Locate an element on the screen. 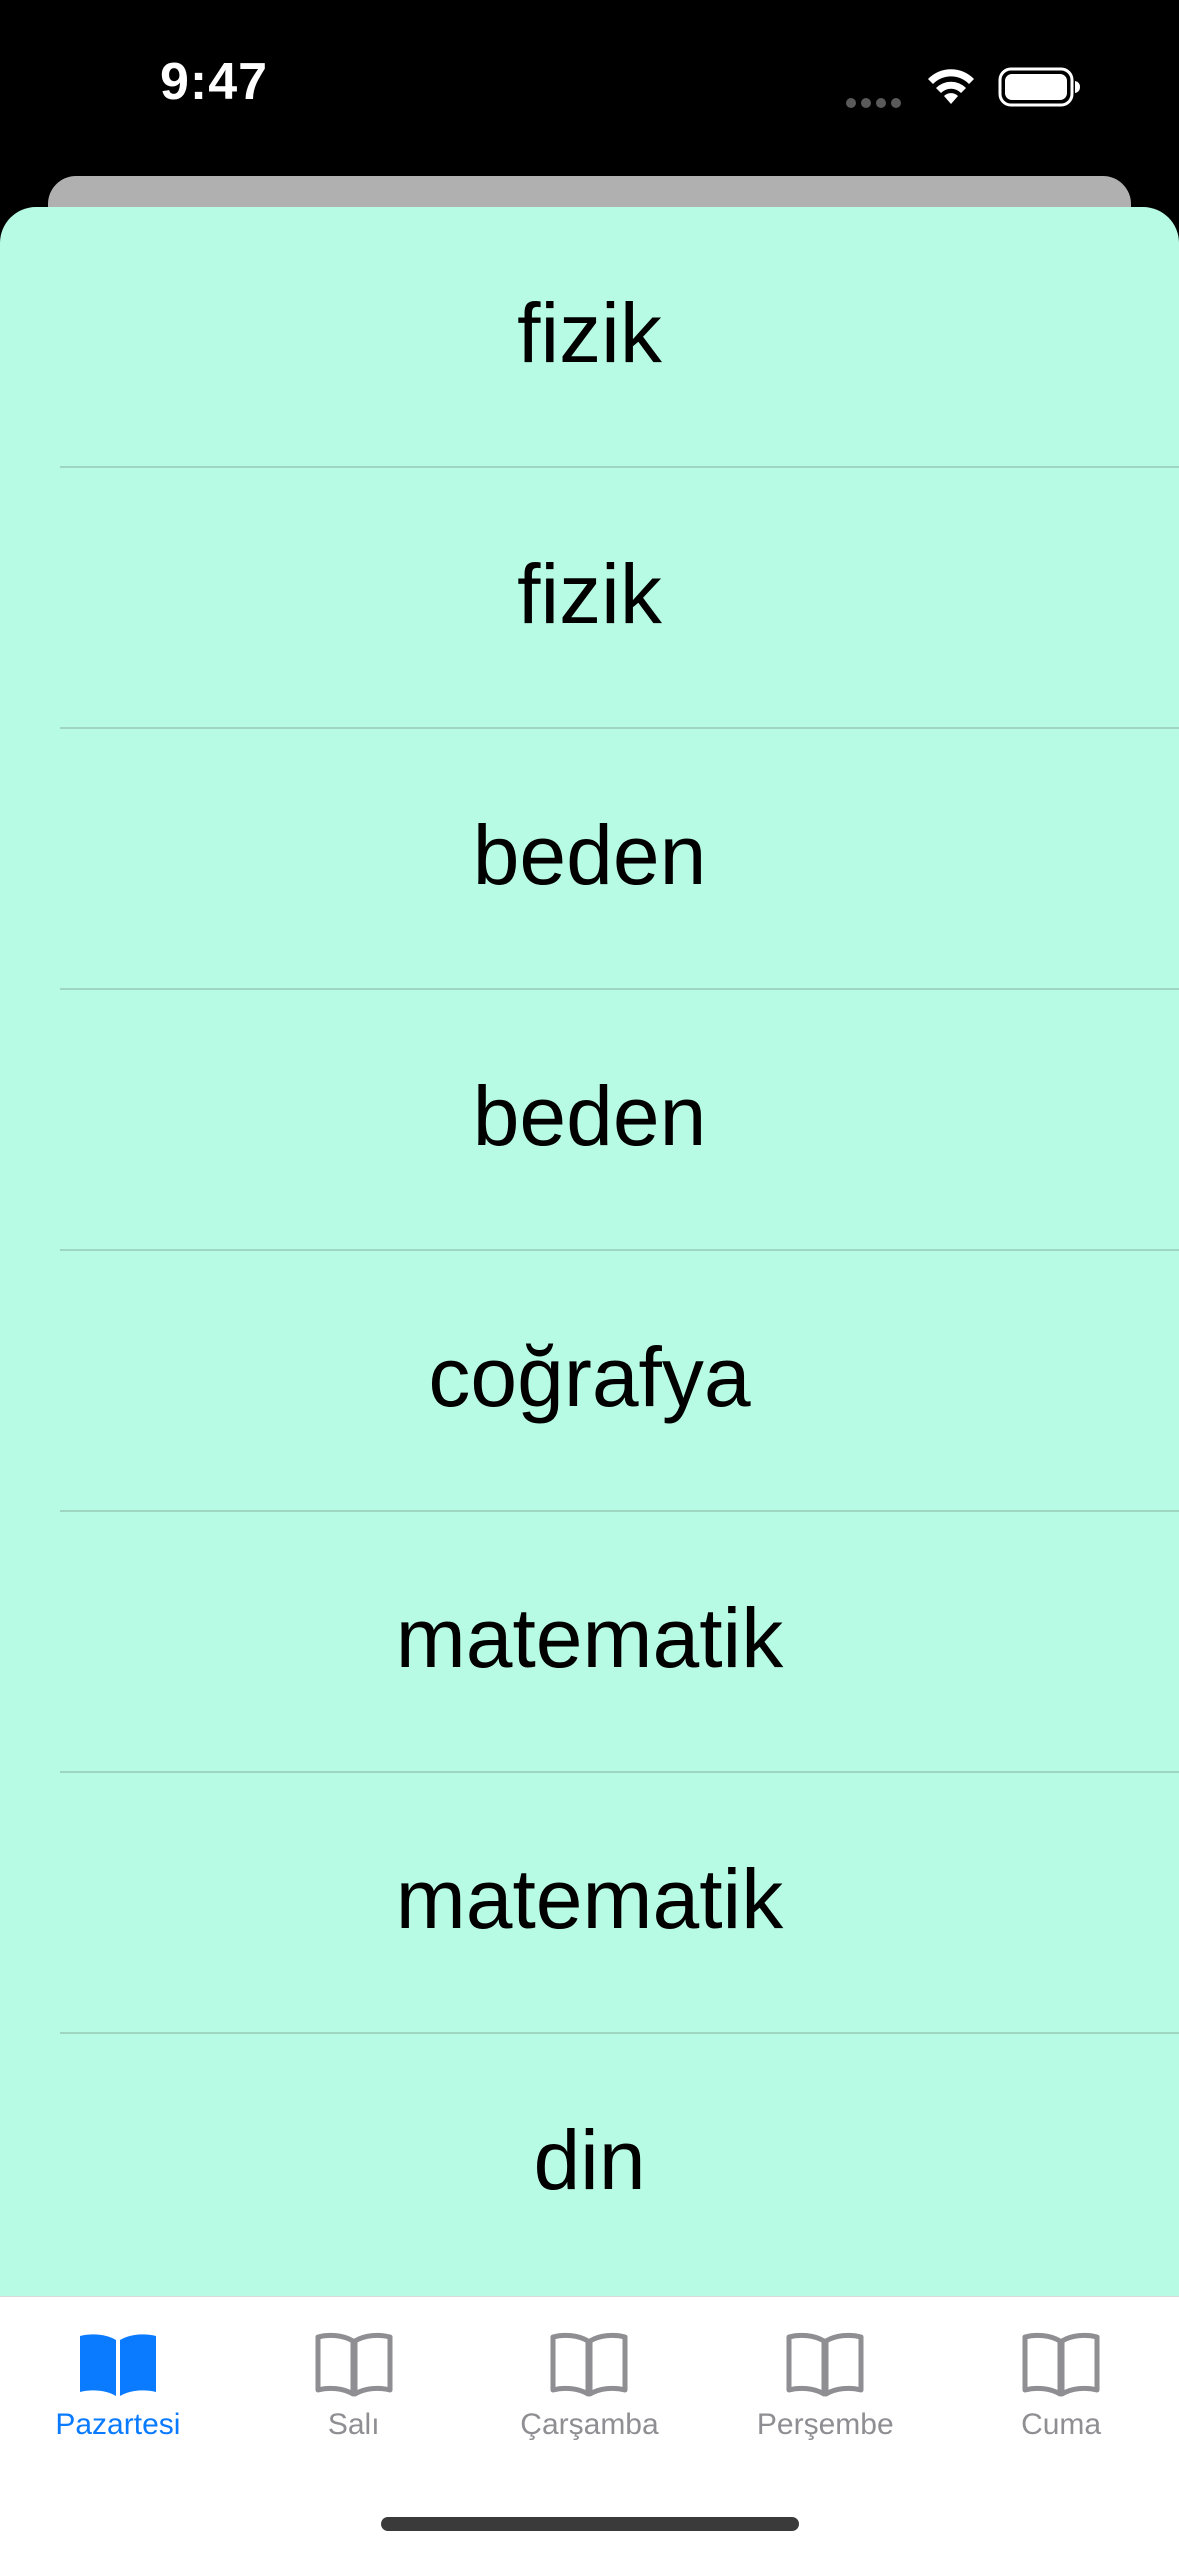  lesson-label: din is located at coordinates (589, 2160).